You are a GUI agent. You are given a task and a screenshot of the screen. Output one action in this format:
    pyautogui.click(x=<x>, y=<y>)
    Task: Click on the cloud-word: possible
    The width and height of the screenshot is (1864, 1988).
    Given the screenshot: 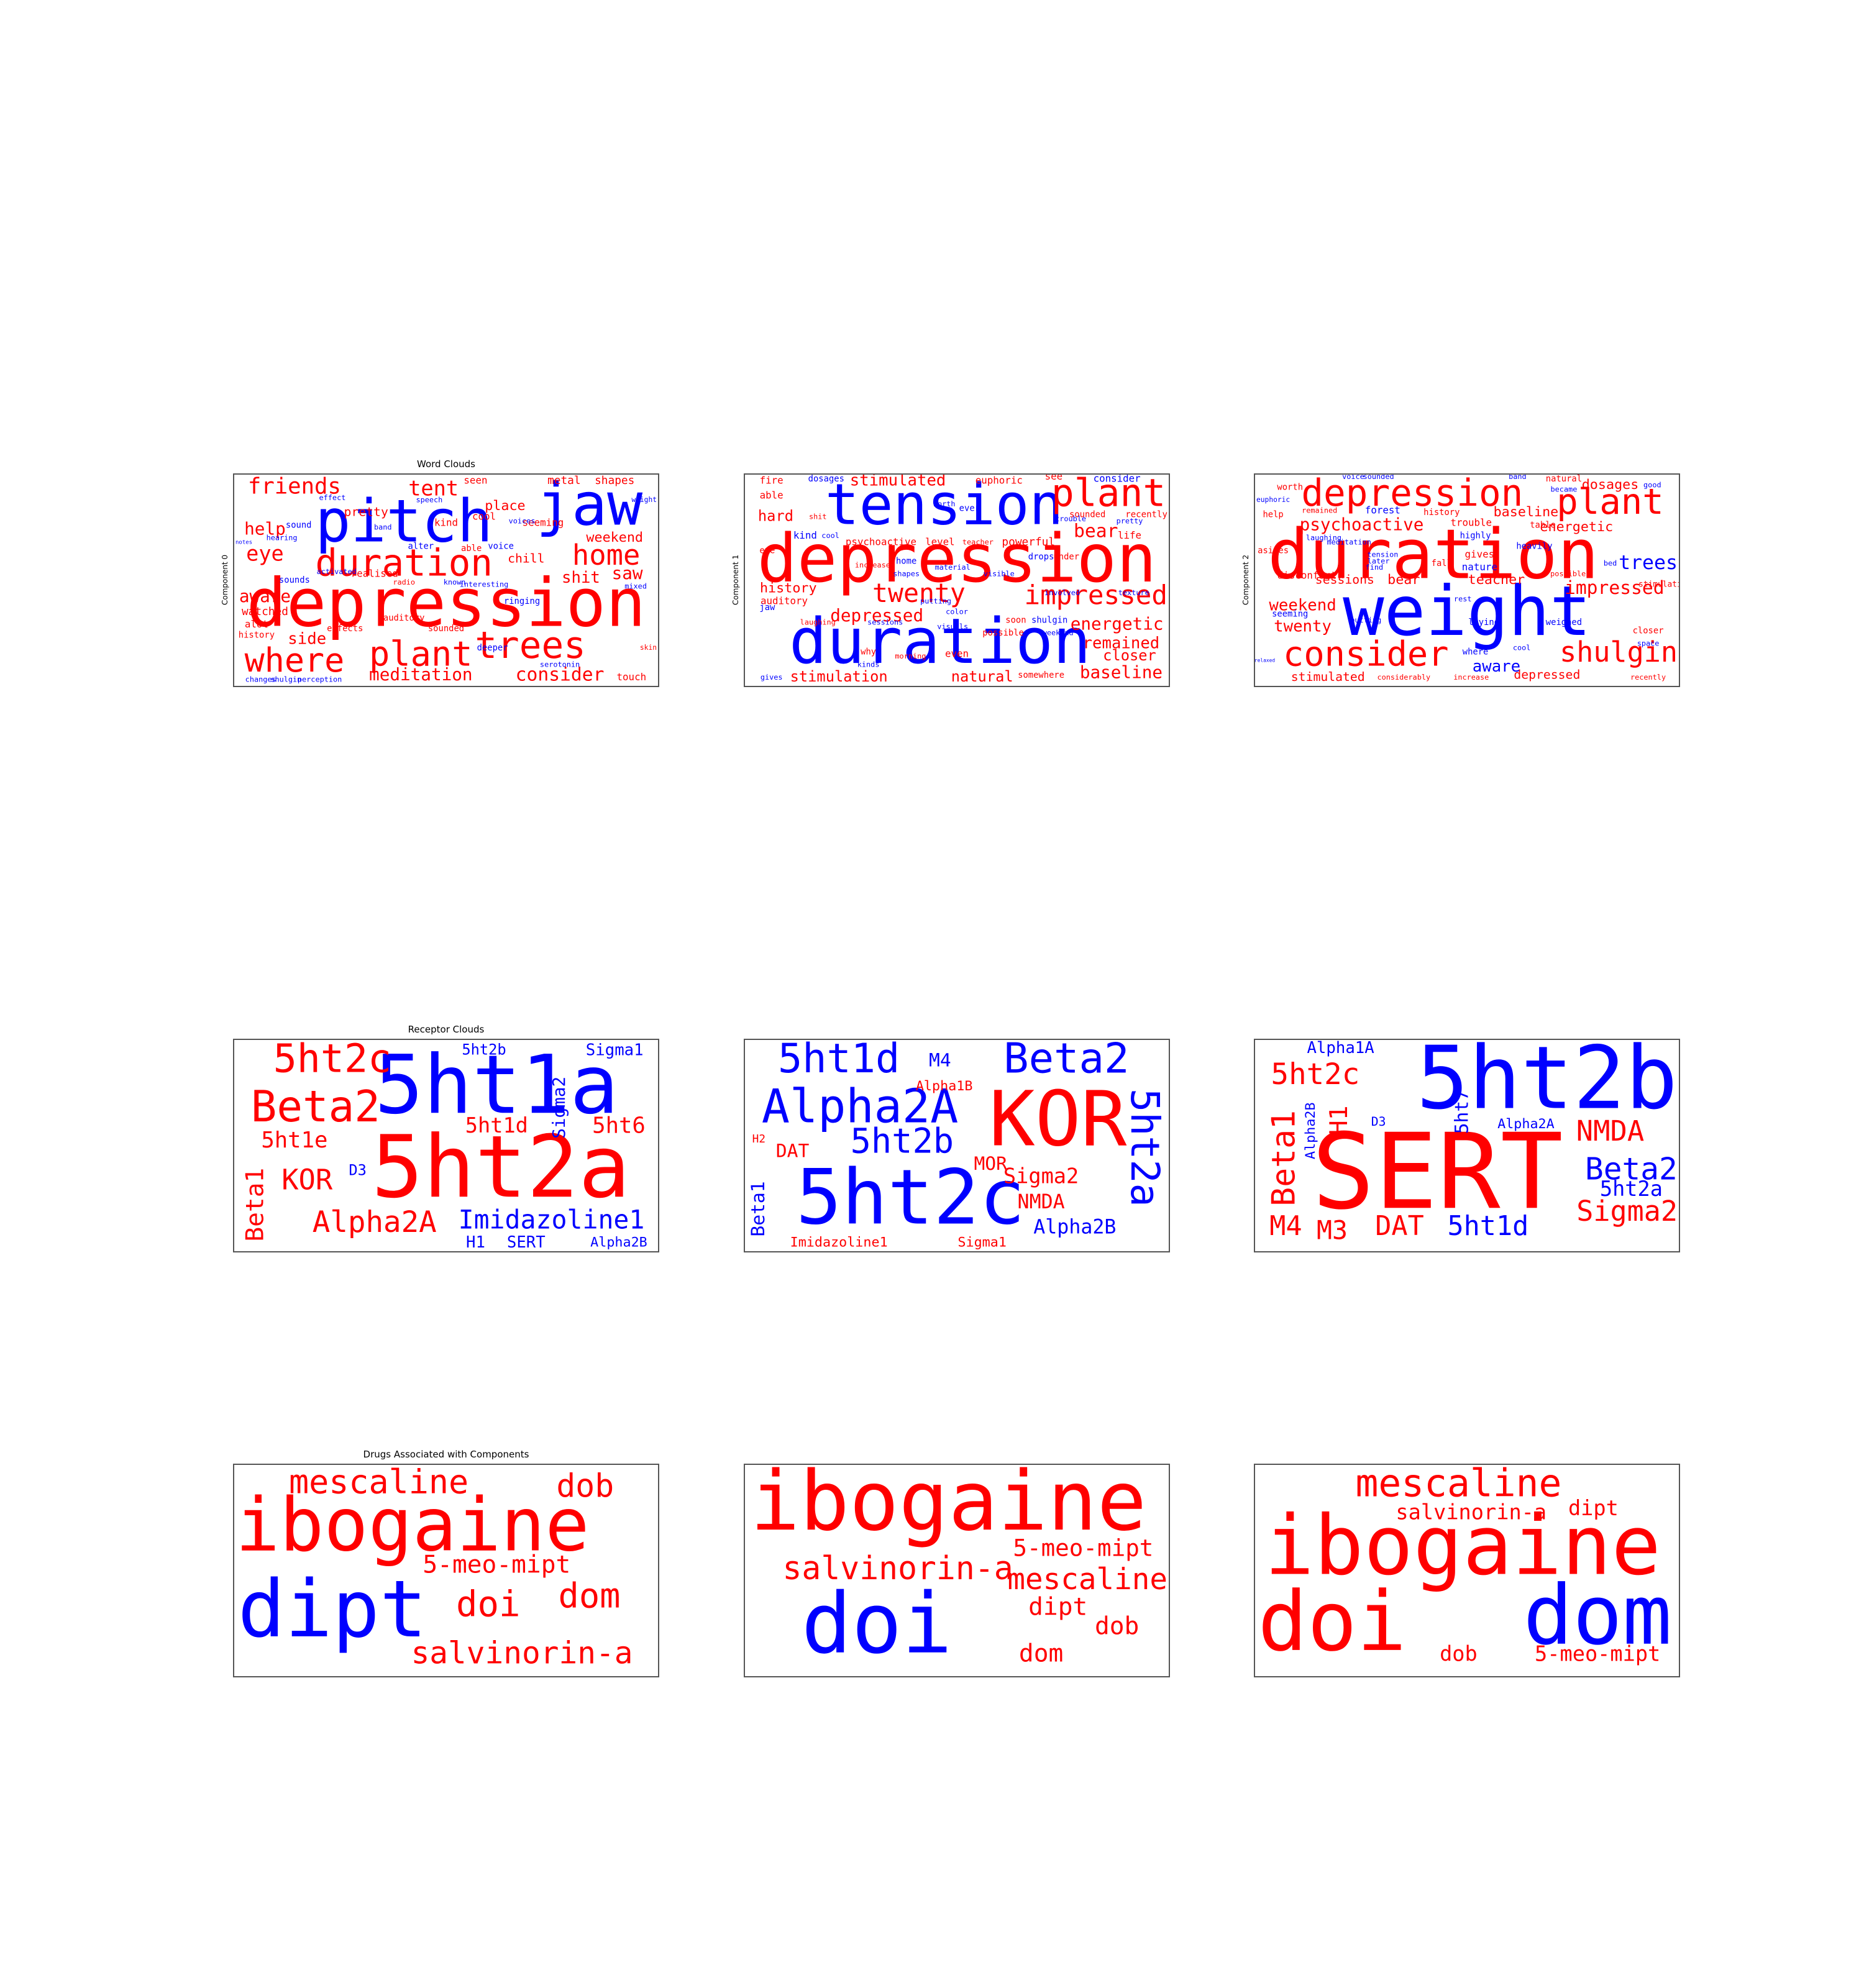 What is the action you would take?
    pyautogui.click(x=1003, y=633)
    